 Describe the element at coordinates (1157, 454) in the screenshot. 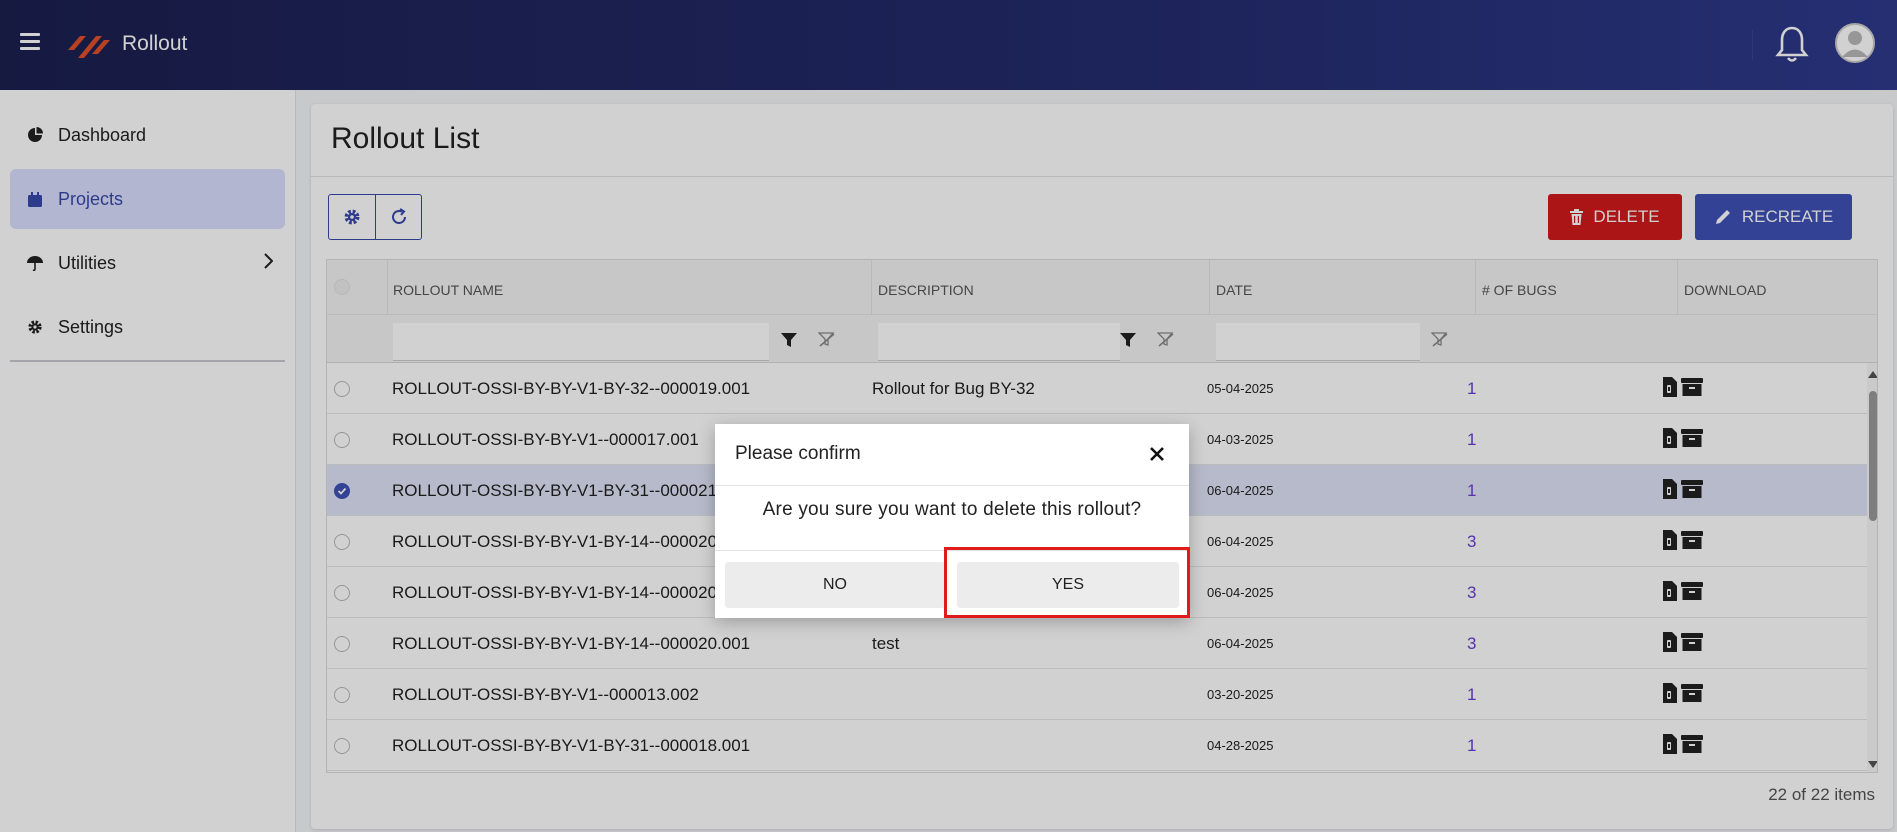

I see `close-icon` at that location.